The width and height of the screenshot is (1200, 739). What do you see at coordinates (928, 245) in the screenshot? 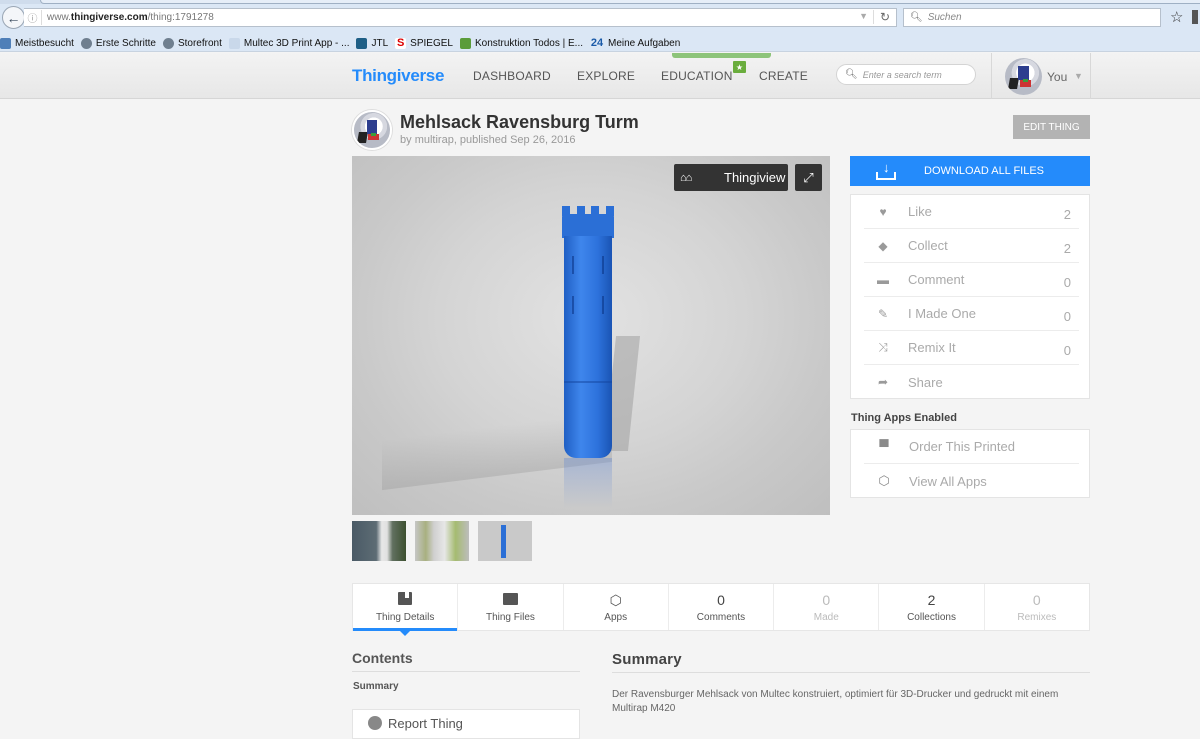
I see `action-label: Collect` at bounding box center [928, 245].